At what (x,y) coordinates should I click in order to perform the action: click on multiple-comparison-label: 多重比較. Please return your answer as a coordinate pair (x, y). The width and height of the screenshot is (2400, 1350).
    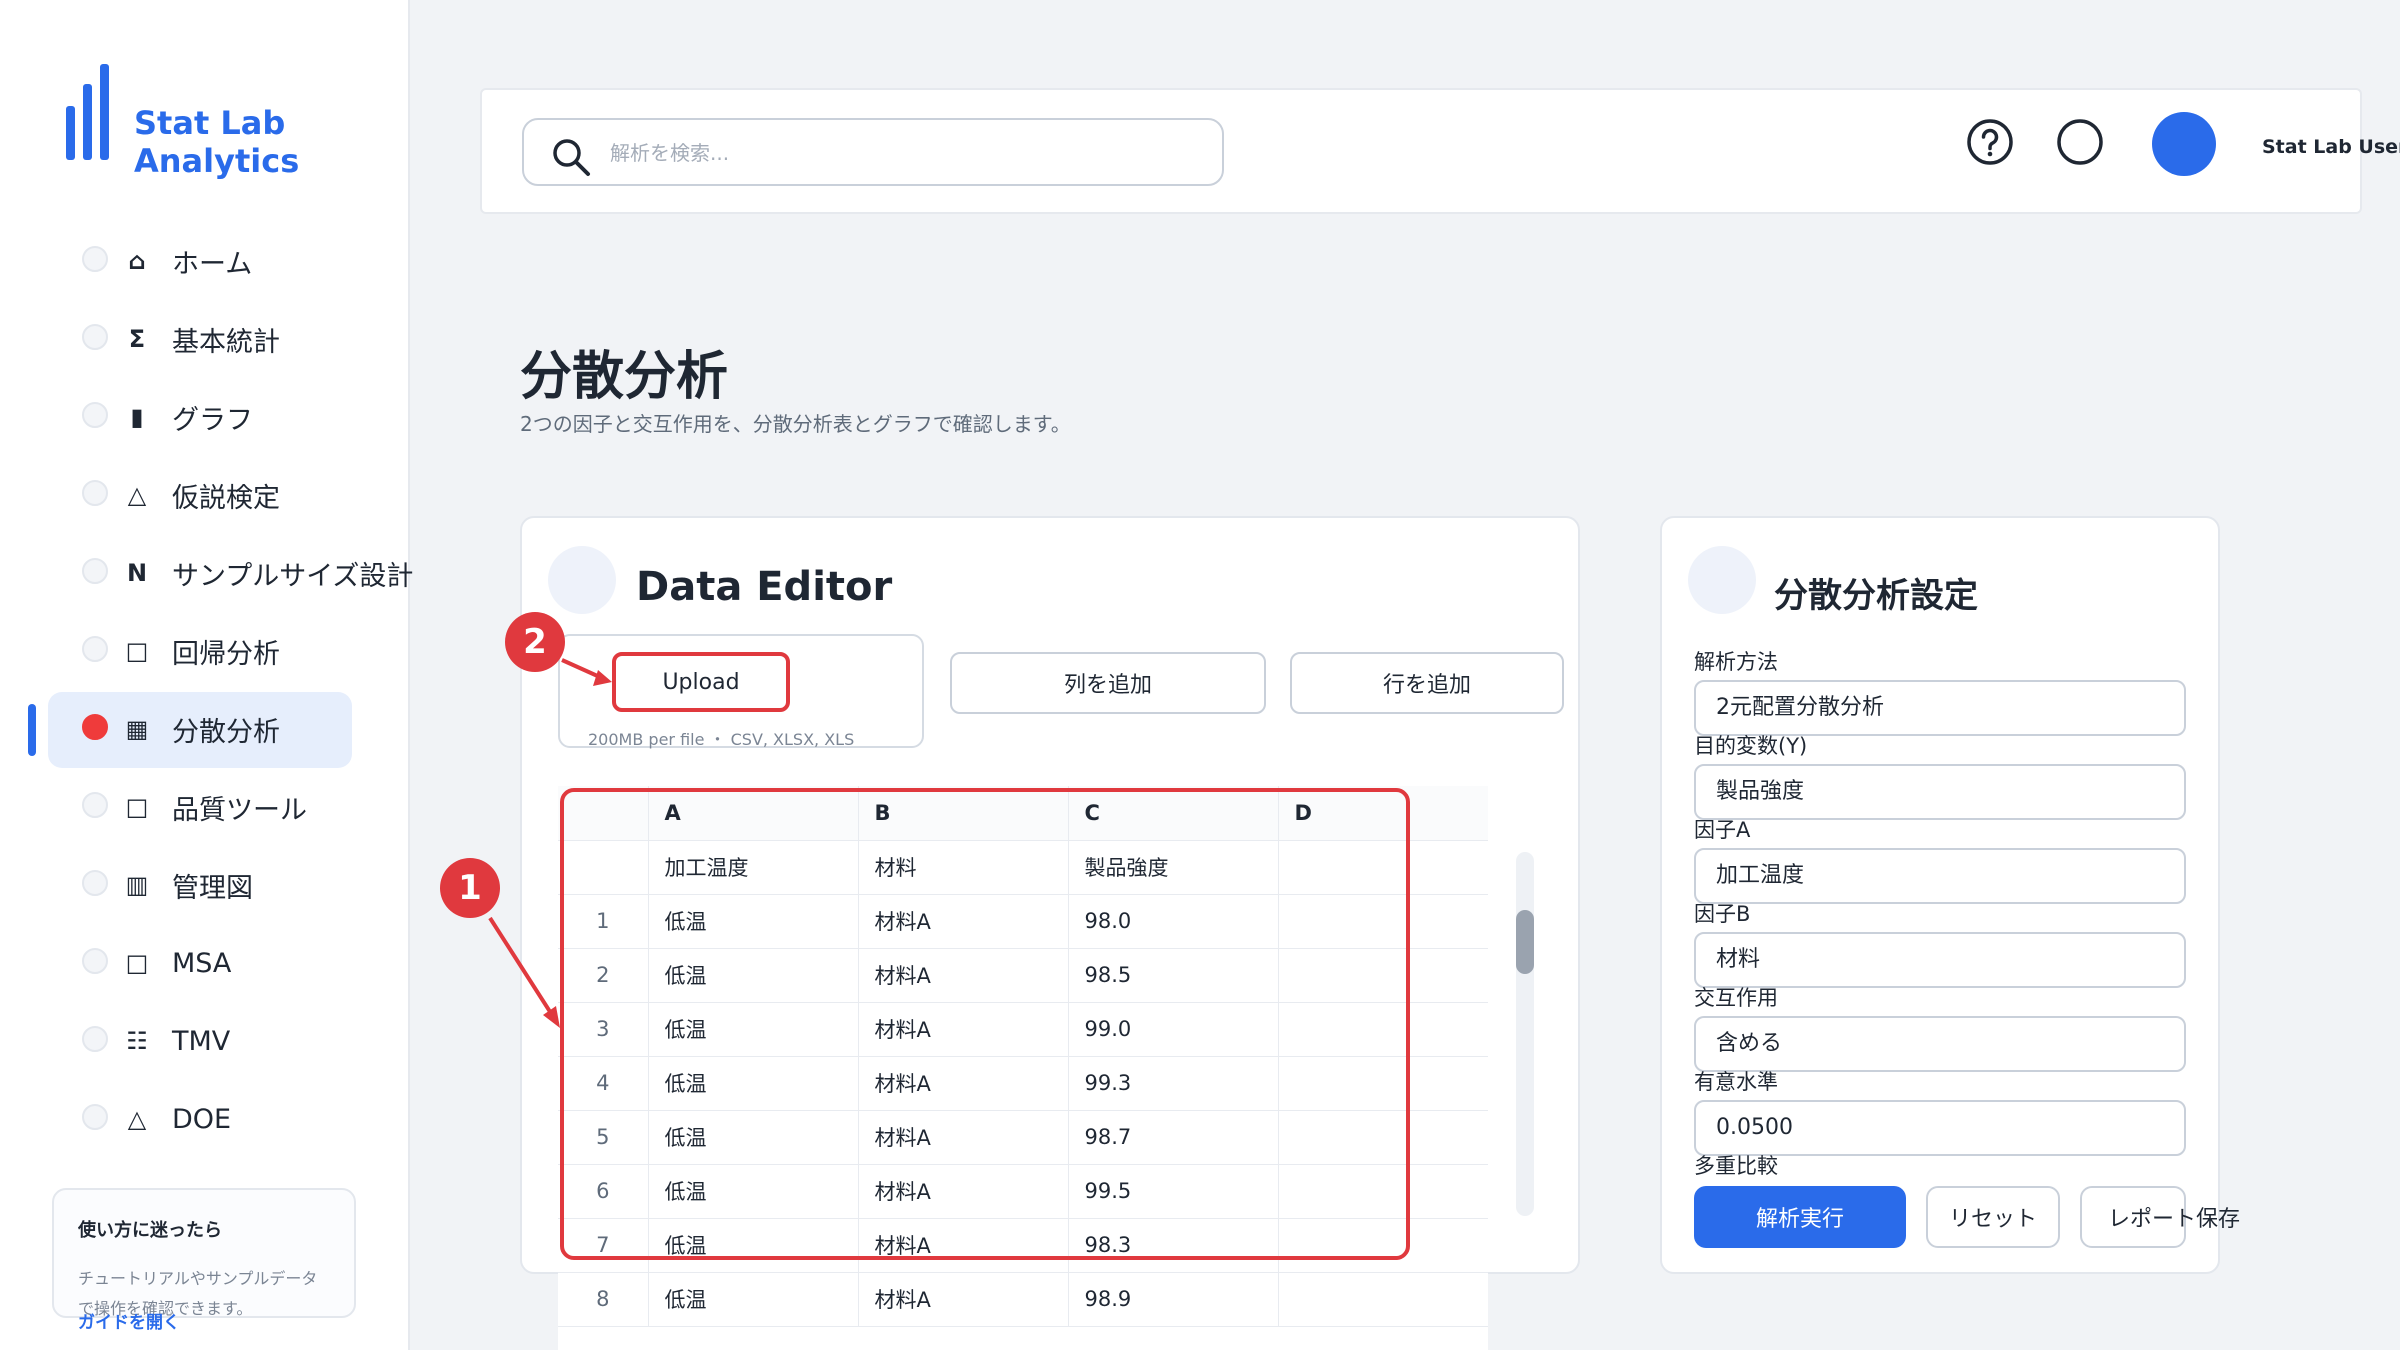
    Looking at the image, I should click on (1736, 1166).